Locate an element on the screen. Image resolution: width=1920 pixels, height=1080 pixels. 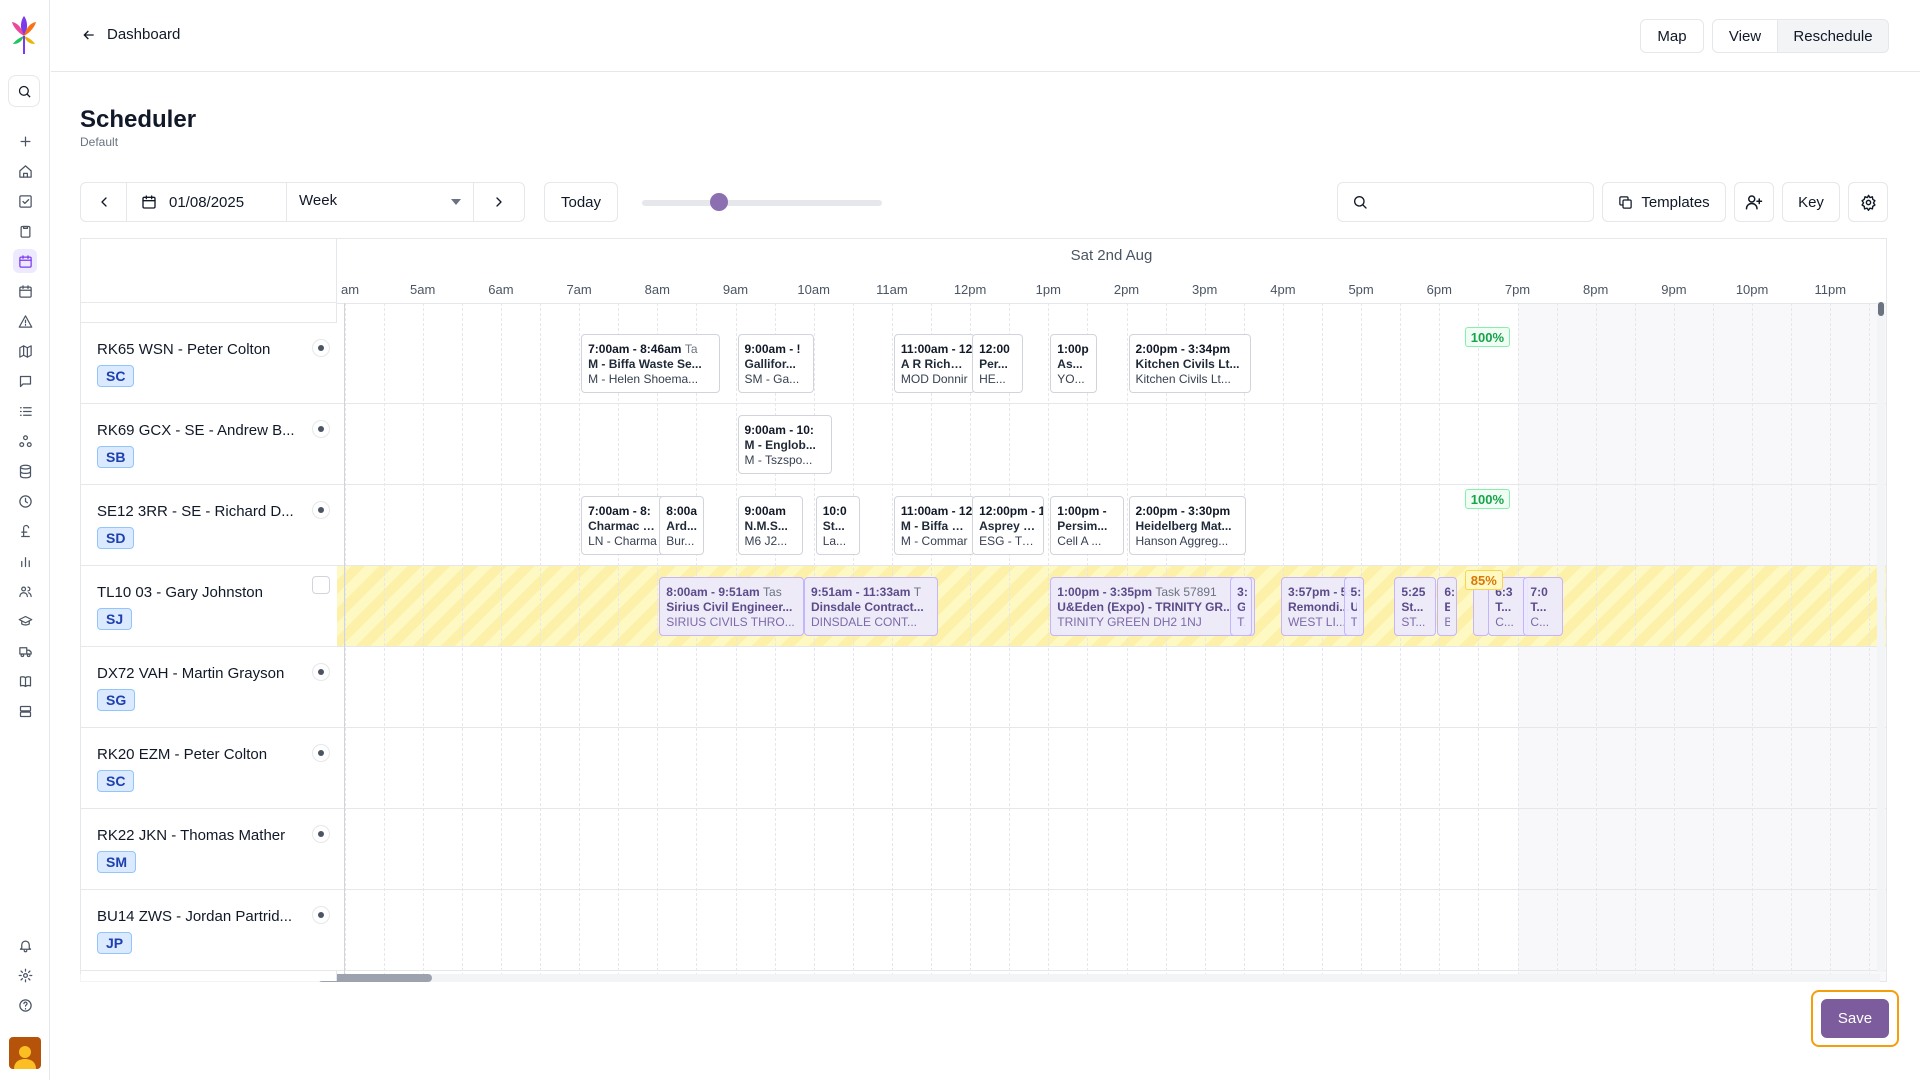
settings-icon is located at coordinates (25, 975).